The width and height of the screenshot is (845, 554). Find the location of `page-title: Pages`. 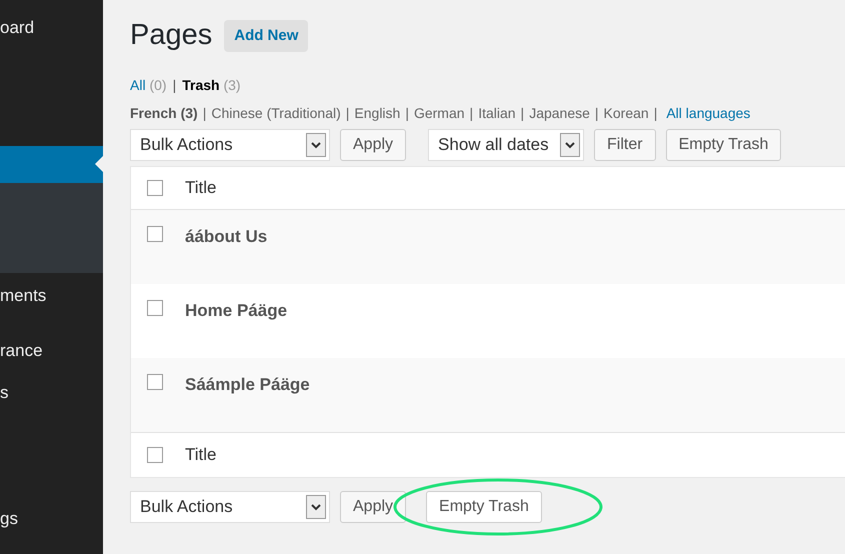

page-title: Pages is located at coordinates (171, 36).